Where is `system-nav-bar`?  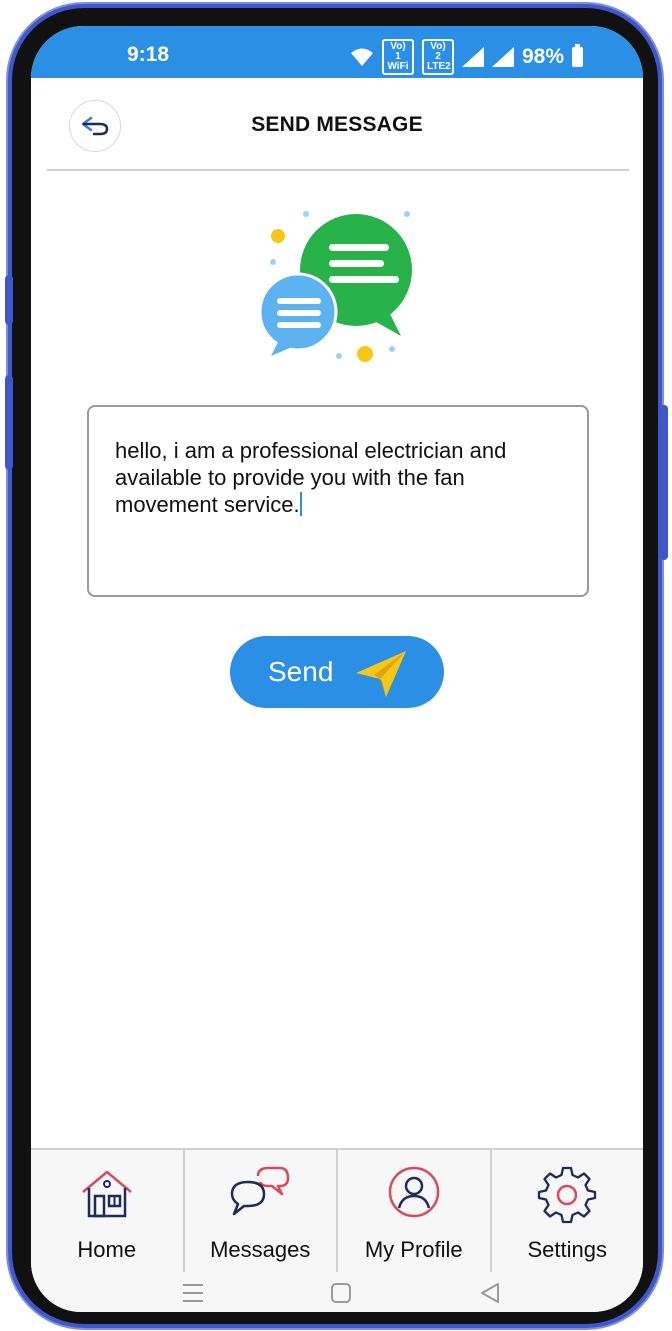
system-nav-bar is located at coordinates (337, 1292).